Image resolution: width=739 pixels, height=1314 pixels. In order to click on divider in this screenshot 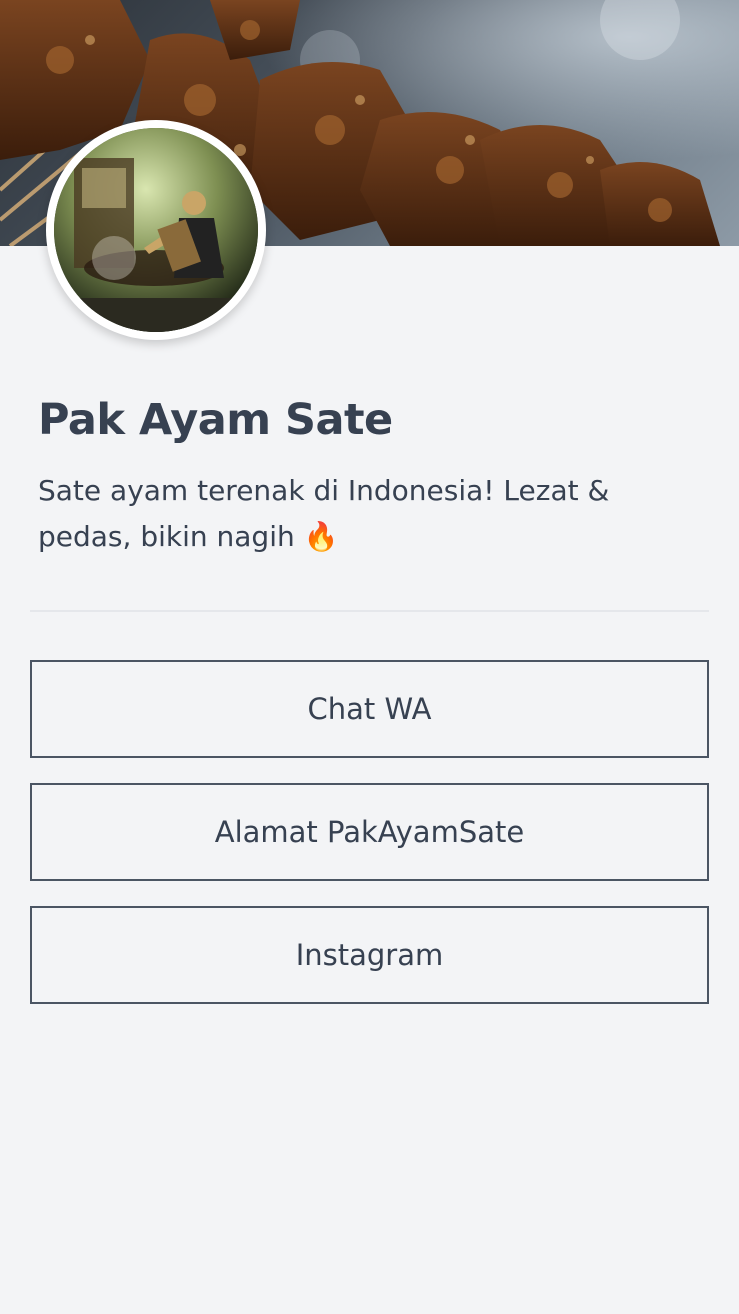, I will do `click(369, 611)`.